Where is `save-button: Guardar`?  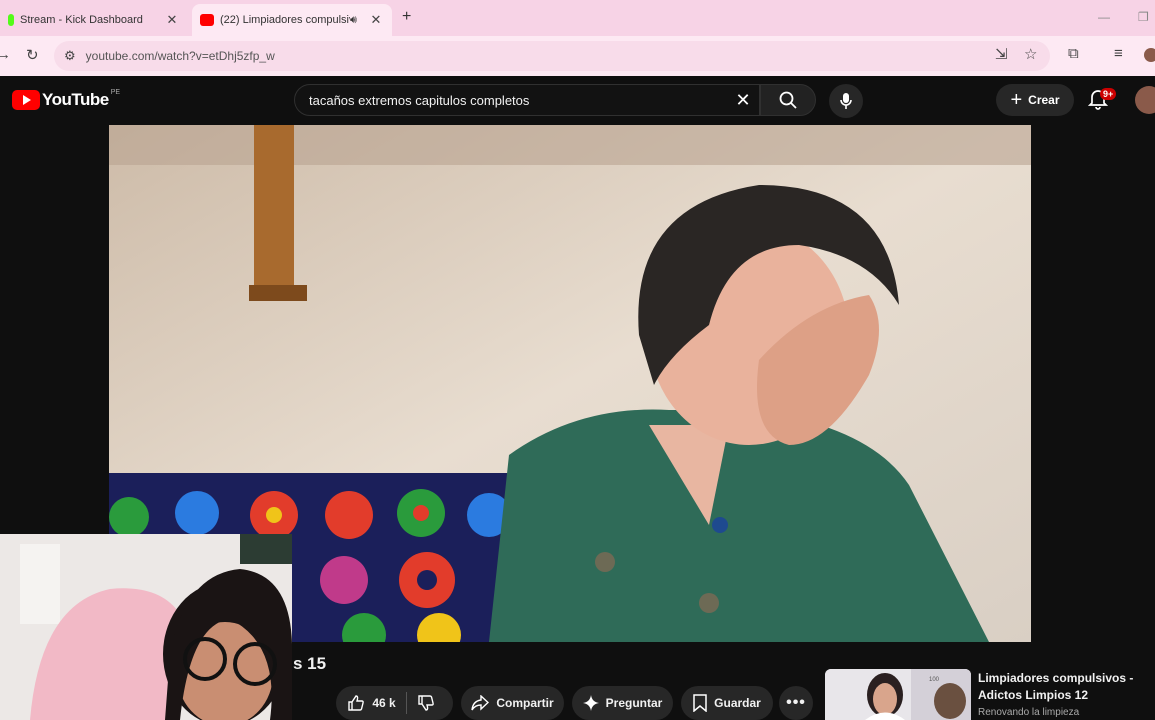 save-button: Guardar is located at coordinates (727, 703).